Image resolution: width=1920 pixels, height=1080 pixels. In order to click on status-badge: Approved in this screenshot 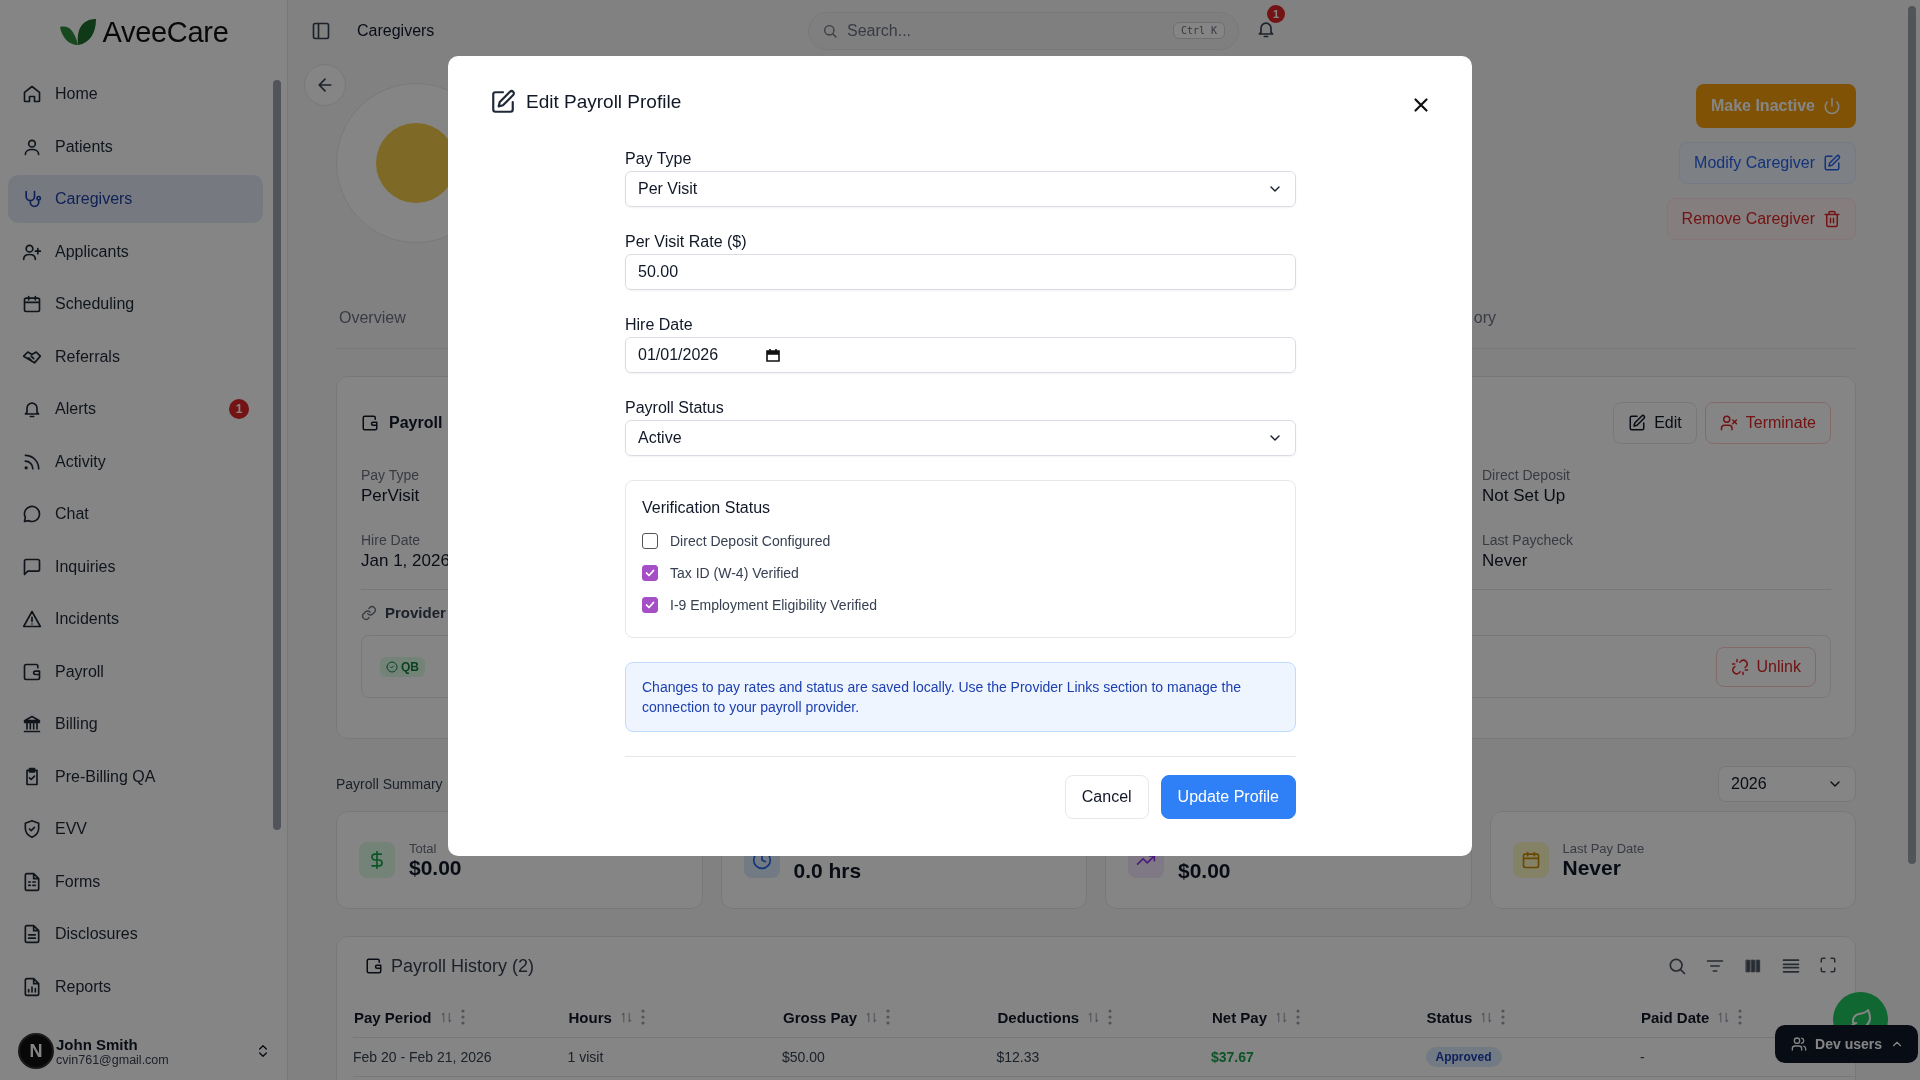, I will do `click(1463, 1057)`.